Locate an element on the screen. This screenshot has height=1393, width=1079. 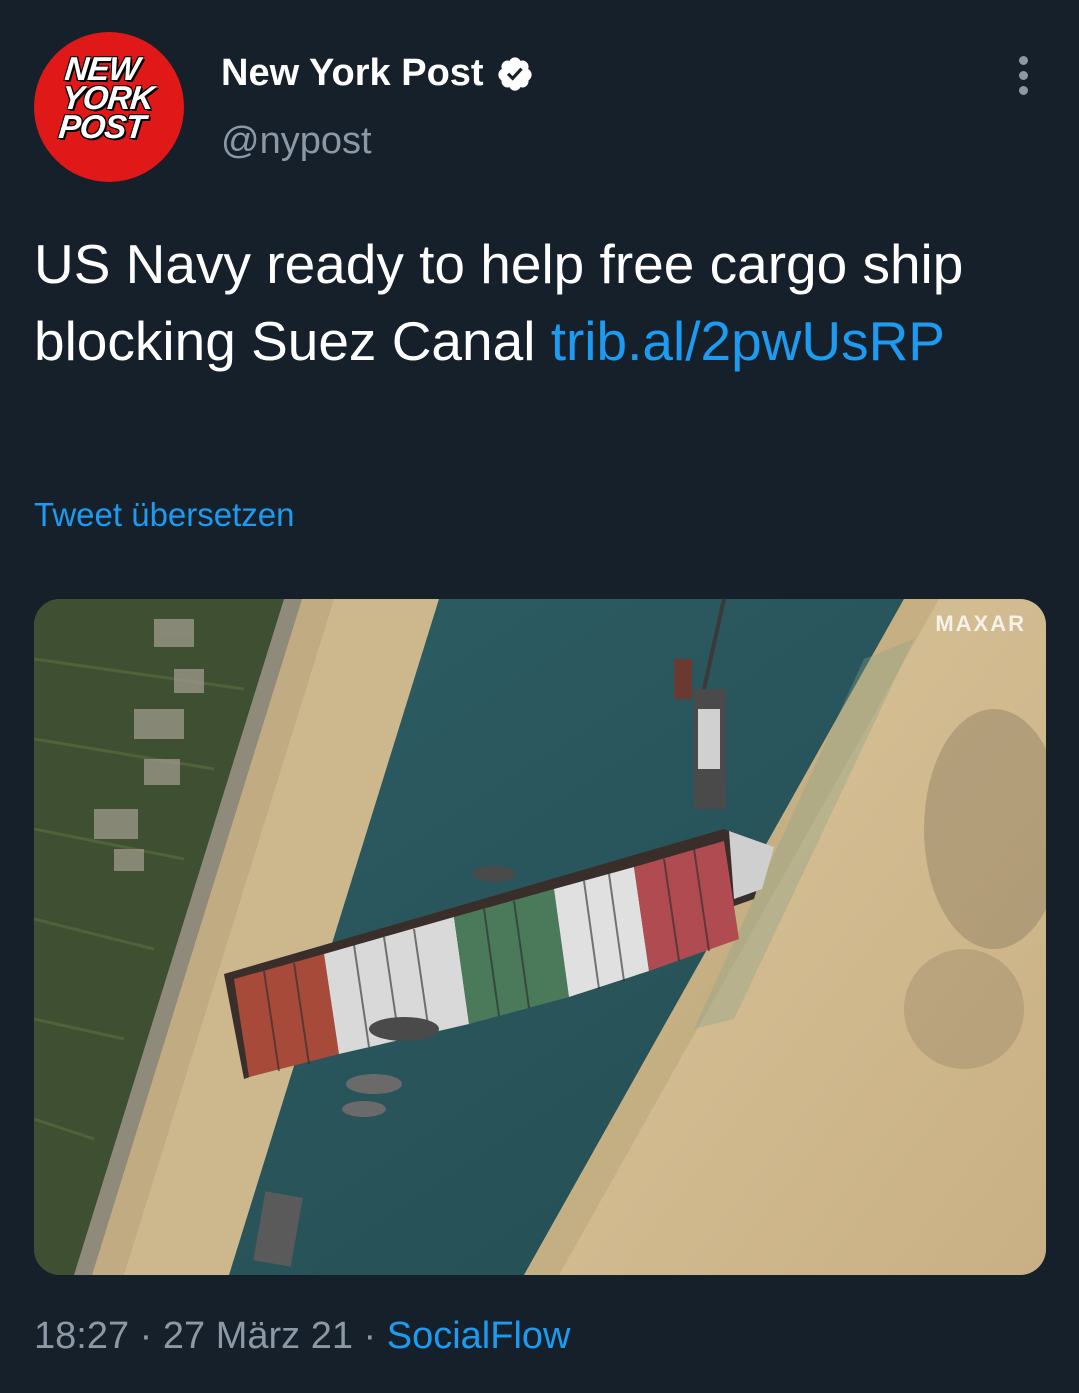
tweet-meta: 18:27 · 27 März 21 · SocialFlow is located at coordinates (302, 1336).